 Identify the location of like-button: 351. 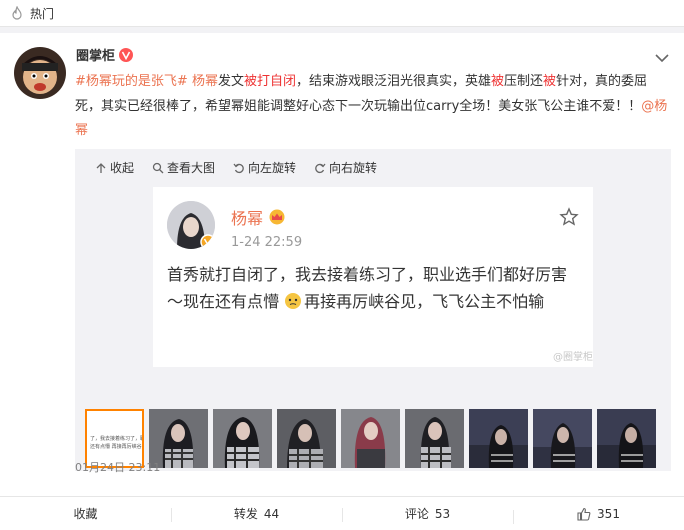
(598, 515).